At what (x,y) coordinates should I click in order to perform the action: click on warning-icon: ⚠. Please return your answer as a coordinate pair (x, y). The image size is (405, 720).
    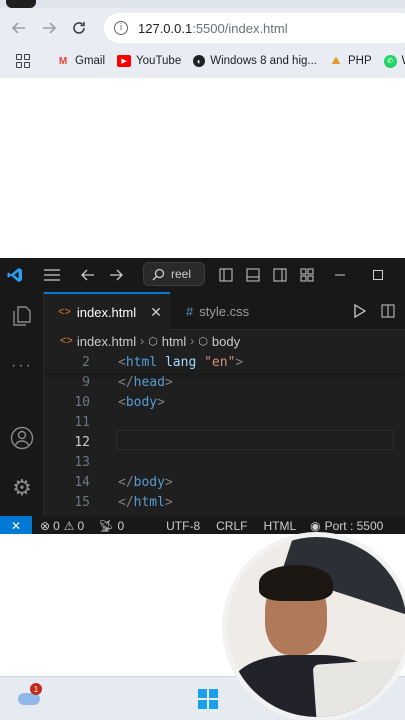
    Looking at the image, I should click on (69, 526).